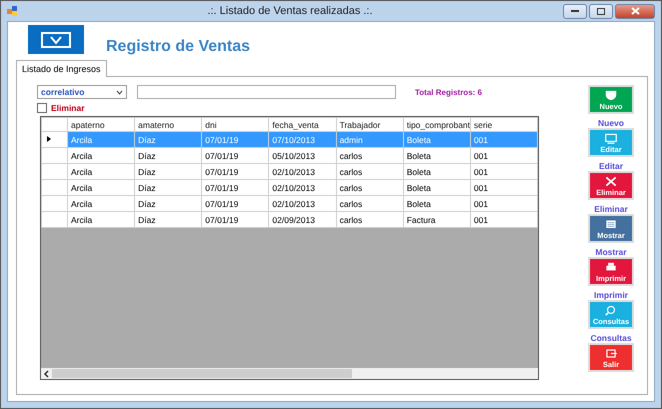 The height and width of the screenshot is (409, 662). I want to click on button-label: Eliminar, so click(611, 209).